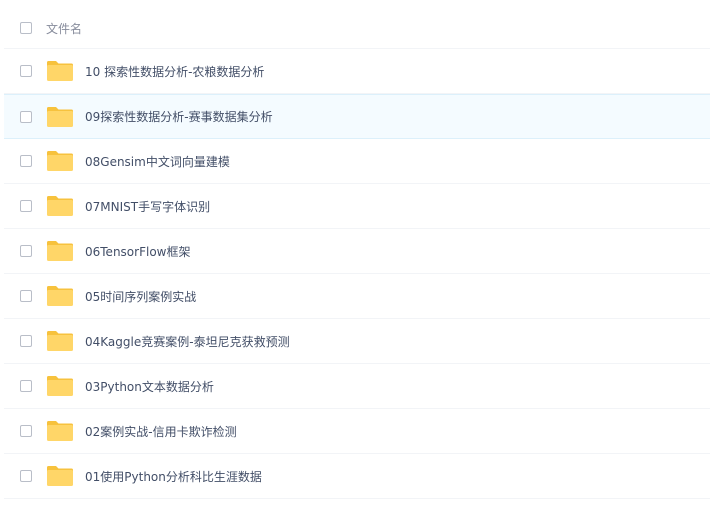 This screenshot has width=710, height=524. What do you see at coordinates (357, 116) in the screenshot?
I see `file-row: 09探索性数据分析-赛事数据集分析` at bounding box center [357, 116].